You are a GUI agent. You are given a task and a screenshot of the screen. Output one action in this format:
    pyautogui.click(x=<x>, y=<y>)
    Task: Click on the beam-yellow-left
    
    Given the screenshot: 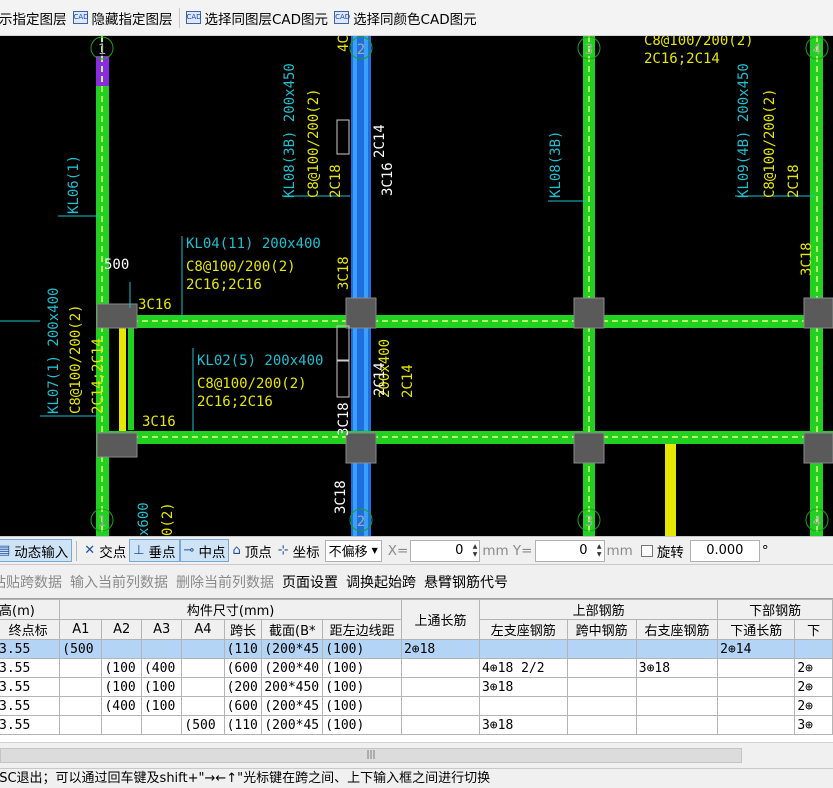 What is the action you would take?
    pyautogui.click(x=122, y=378)
    